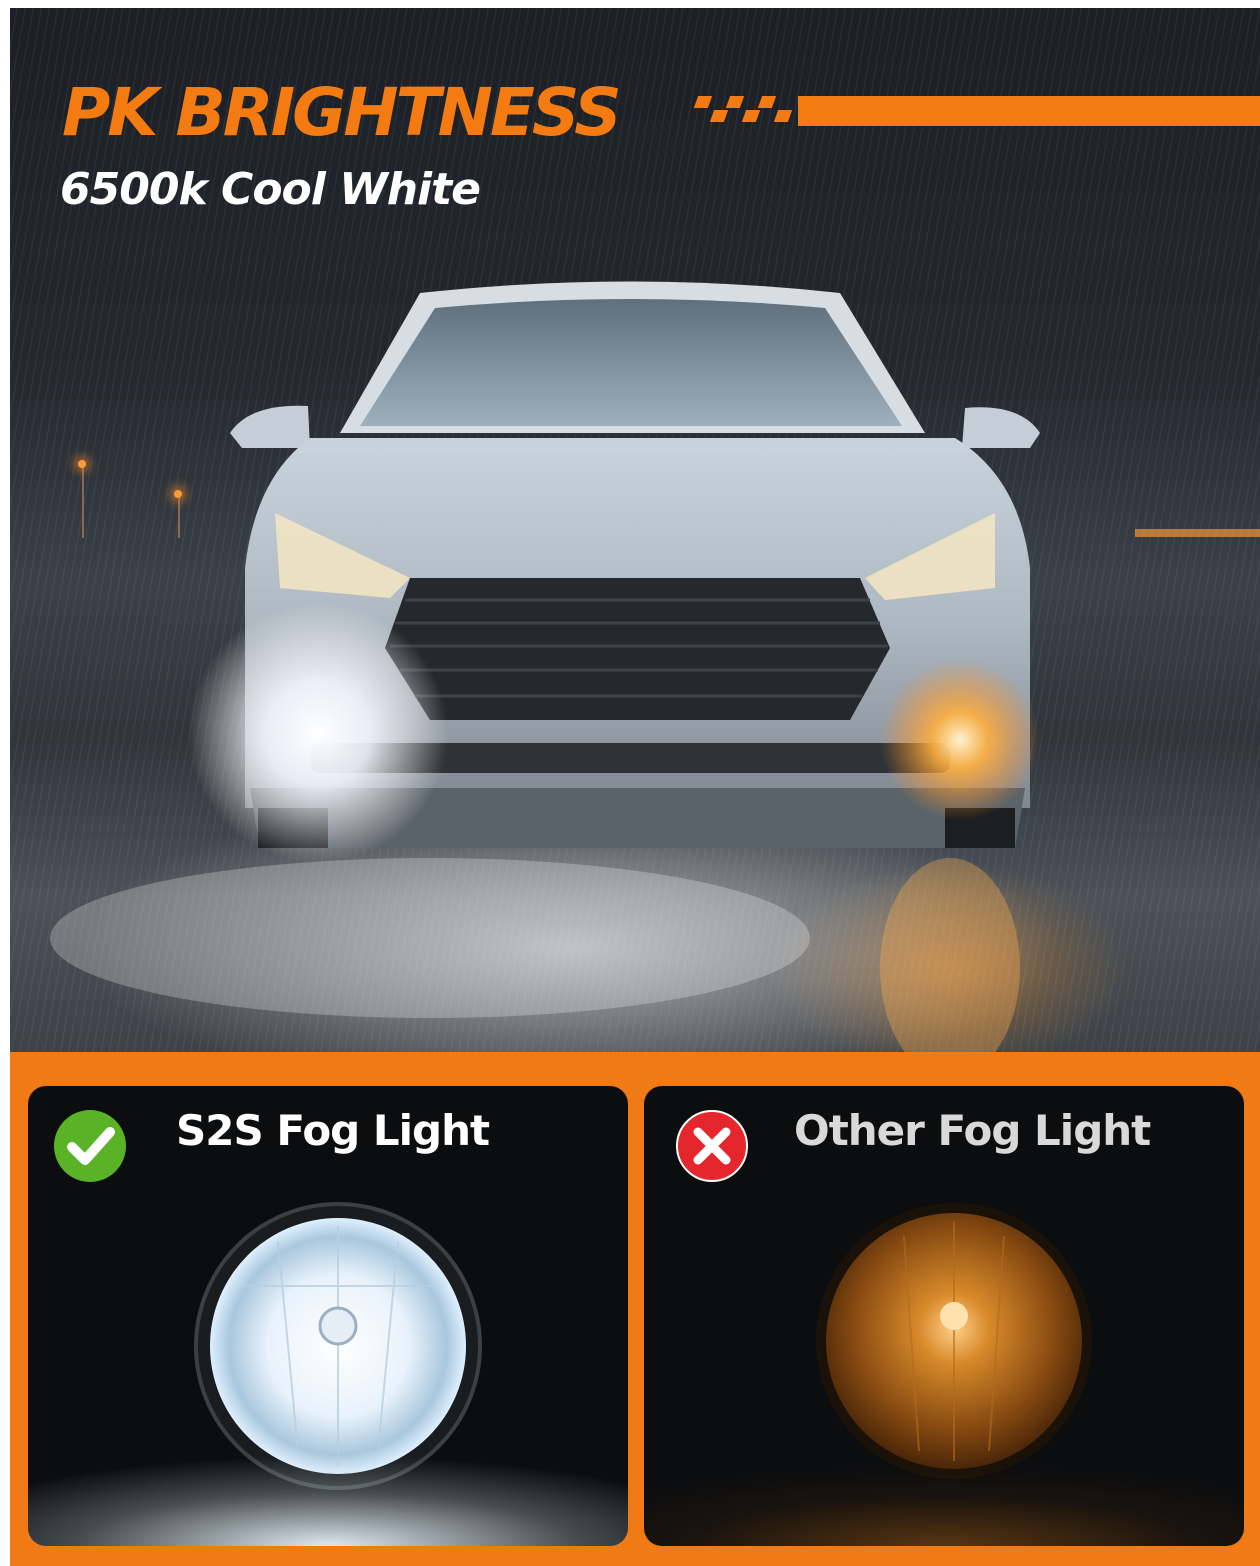 The height and width of the screenshot is (1566, 1260). What do you see at coordinates (972, 1130) in the screenshot?
I see `other-fog-light-title: Other Fog Light` at bounding box center [972, 1130].